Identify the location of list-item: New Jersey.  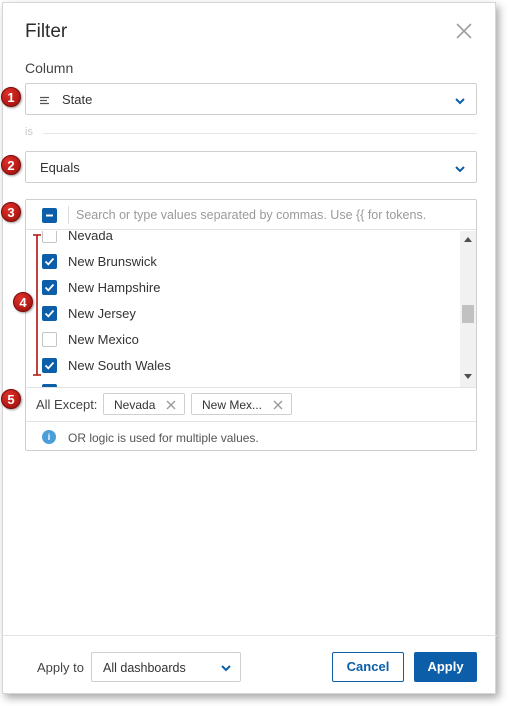
(242, 314).